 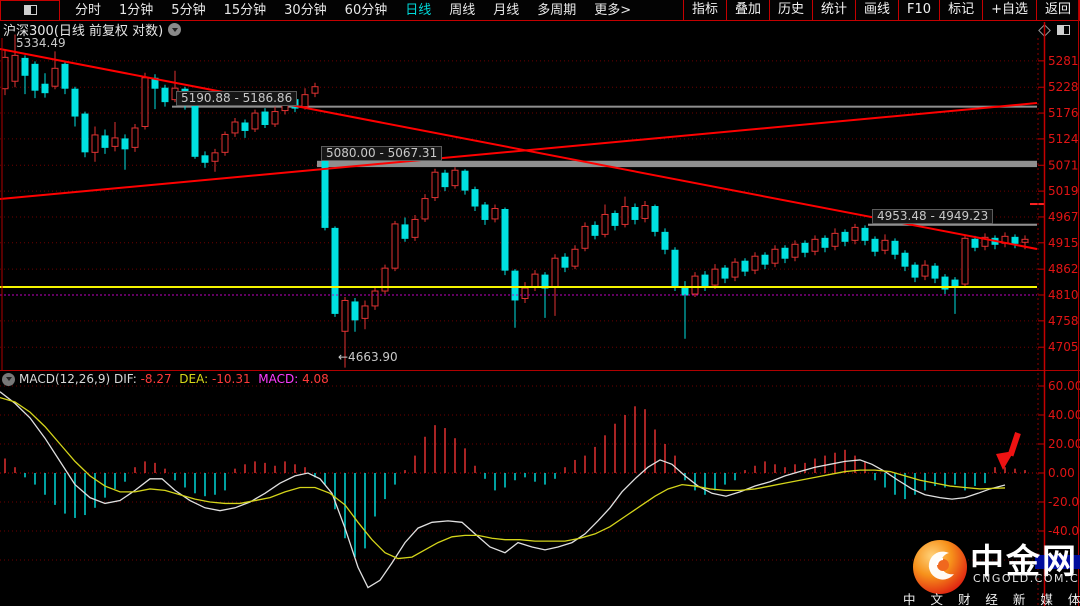 What do you see at coordinates (1064, 415) in the screenshot?
I see `macd-axis-label: 40.00` at bounding box center [1064, 415].